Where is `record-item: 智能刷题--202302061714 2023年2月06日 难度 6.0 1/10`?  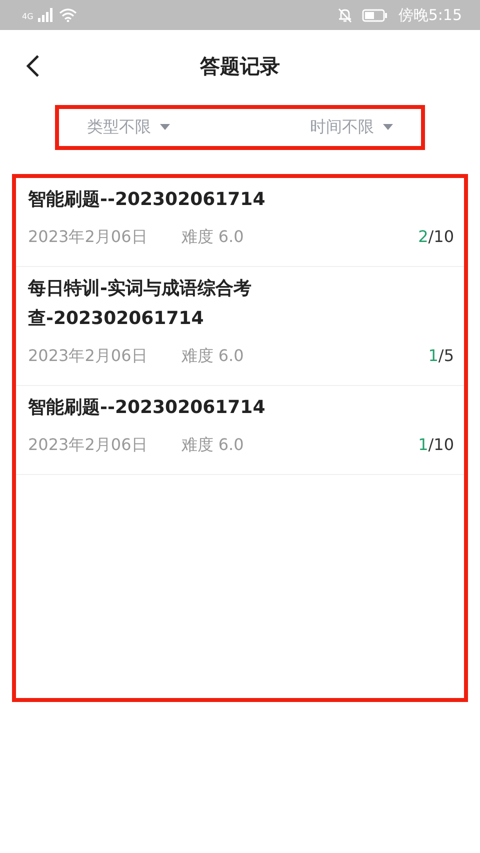
record-item: 智能刷题--202302061714 2023年2月06日 难度 6.0 1/10 is located at coordinates (240, 430).